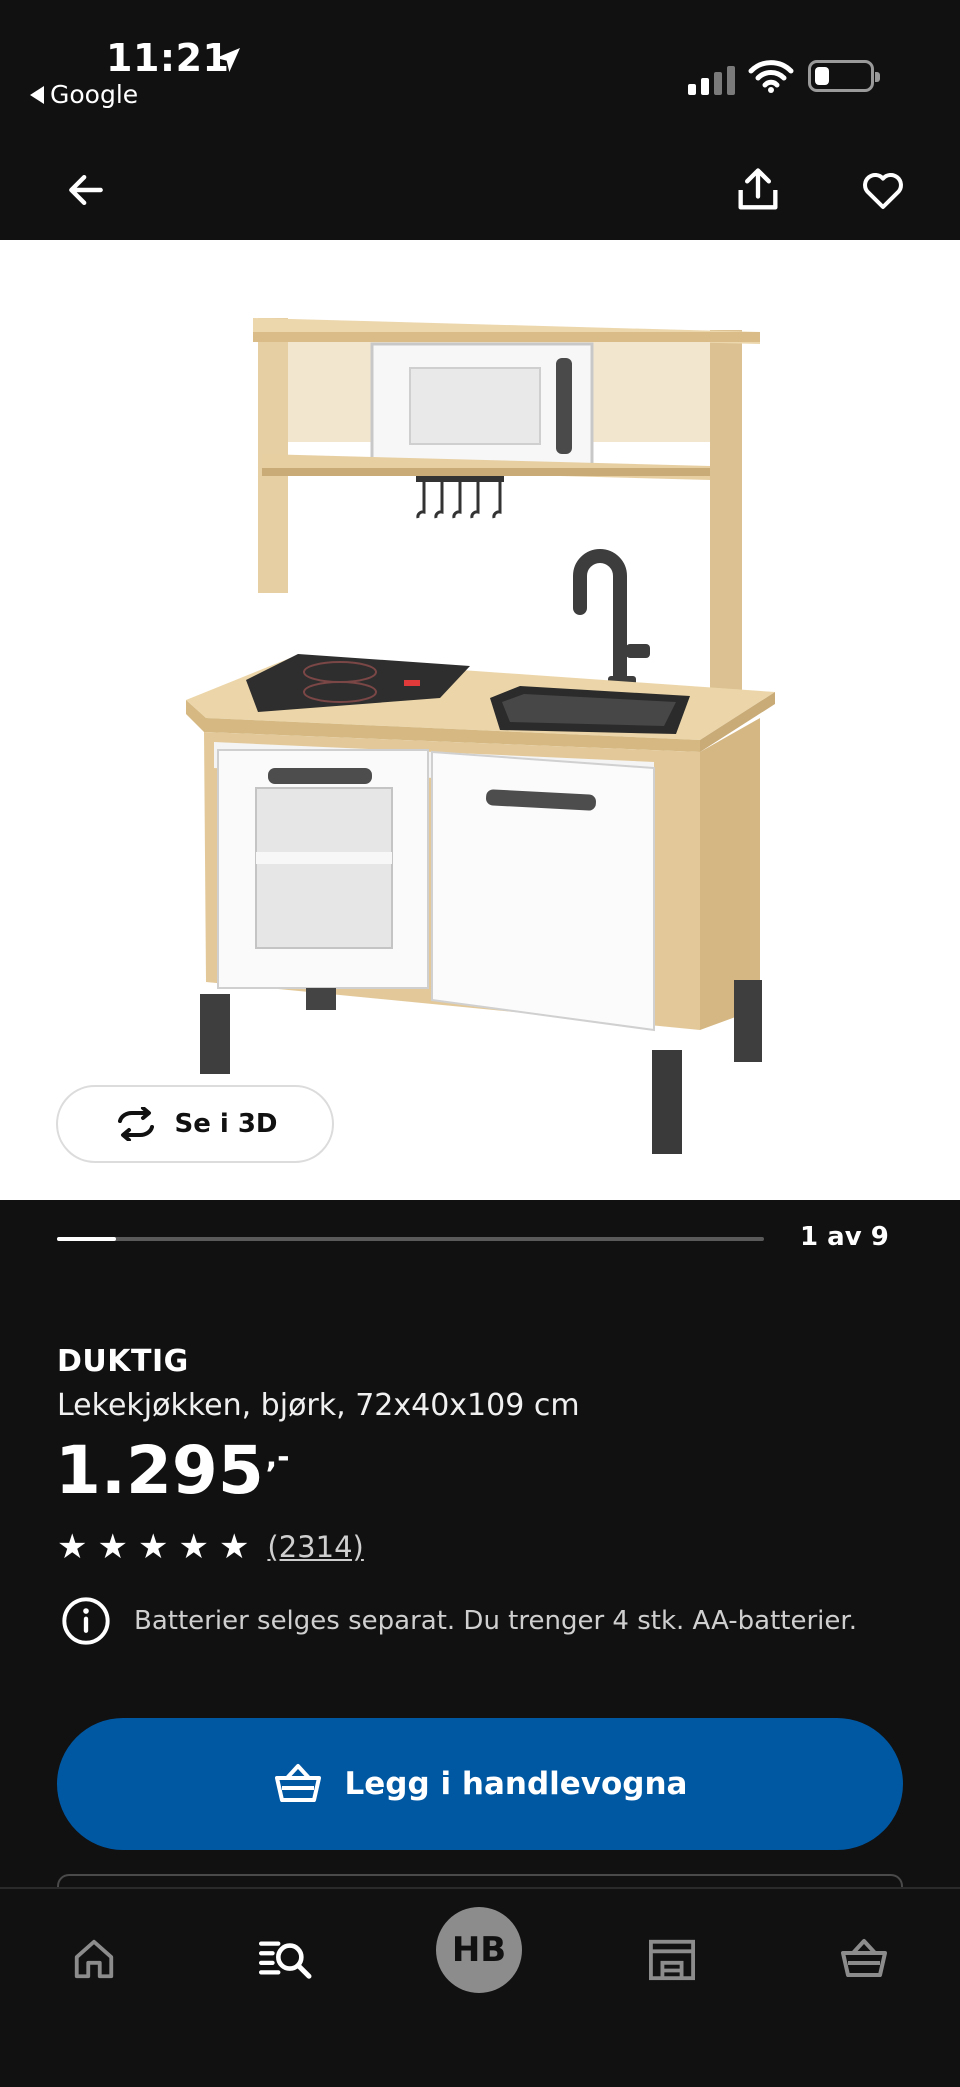  I want to click on product-description: Lekekjøkken, bjørk, 72x40x109 cm, so click(318, 1405).